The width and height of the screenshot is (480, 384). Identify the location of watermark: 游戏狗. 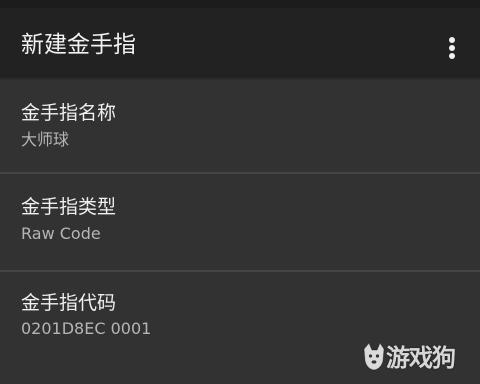
(416, 359).